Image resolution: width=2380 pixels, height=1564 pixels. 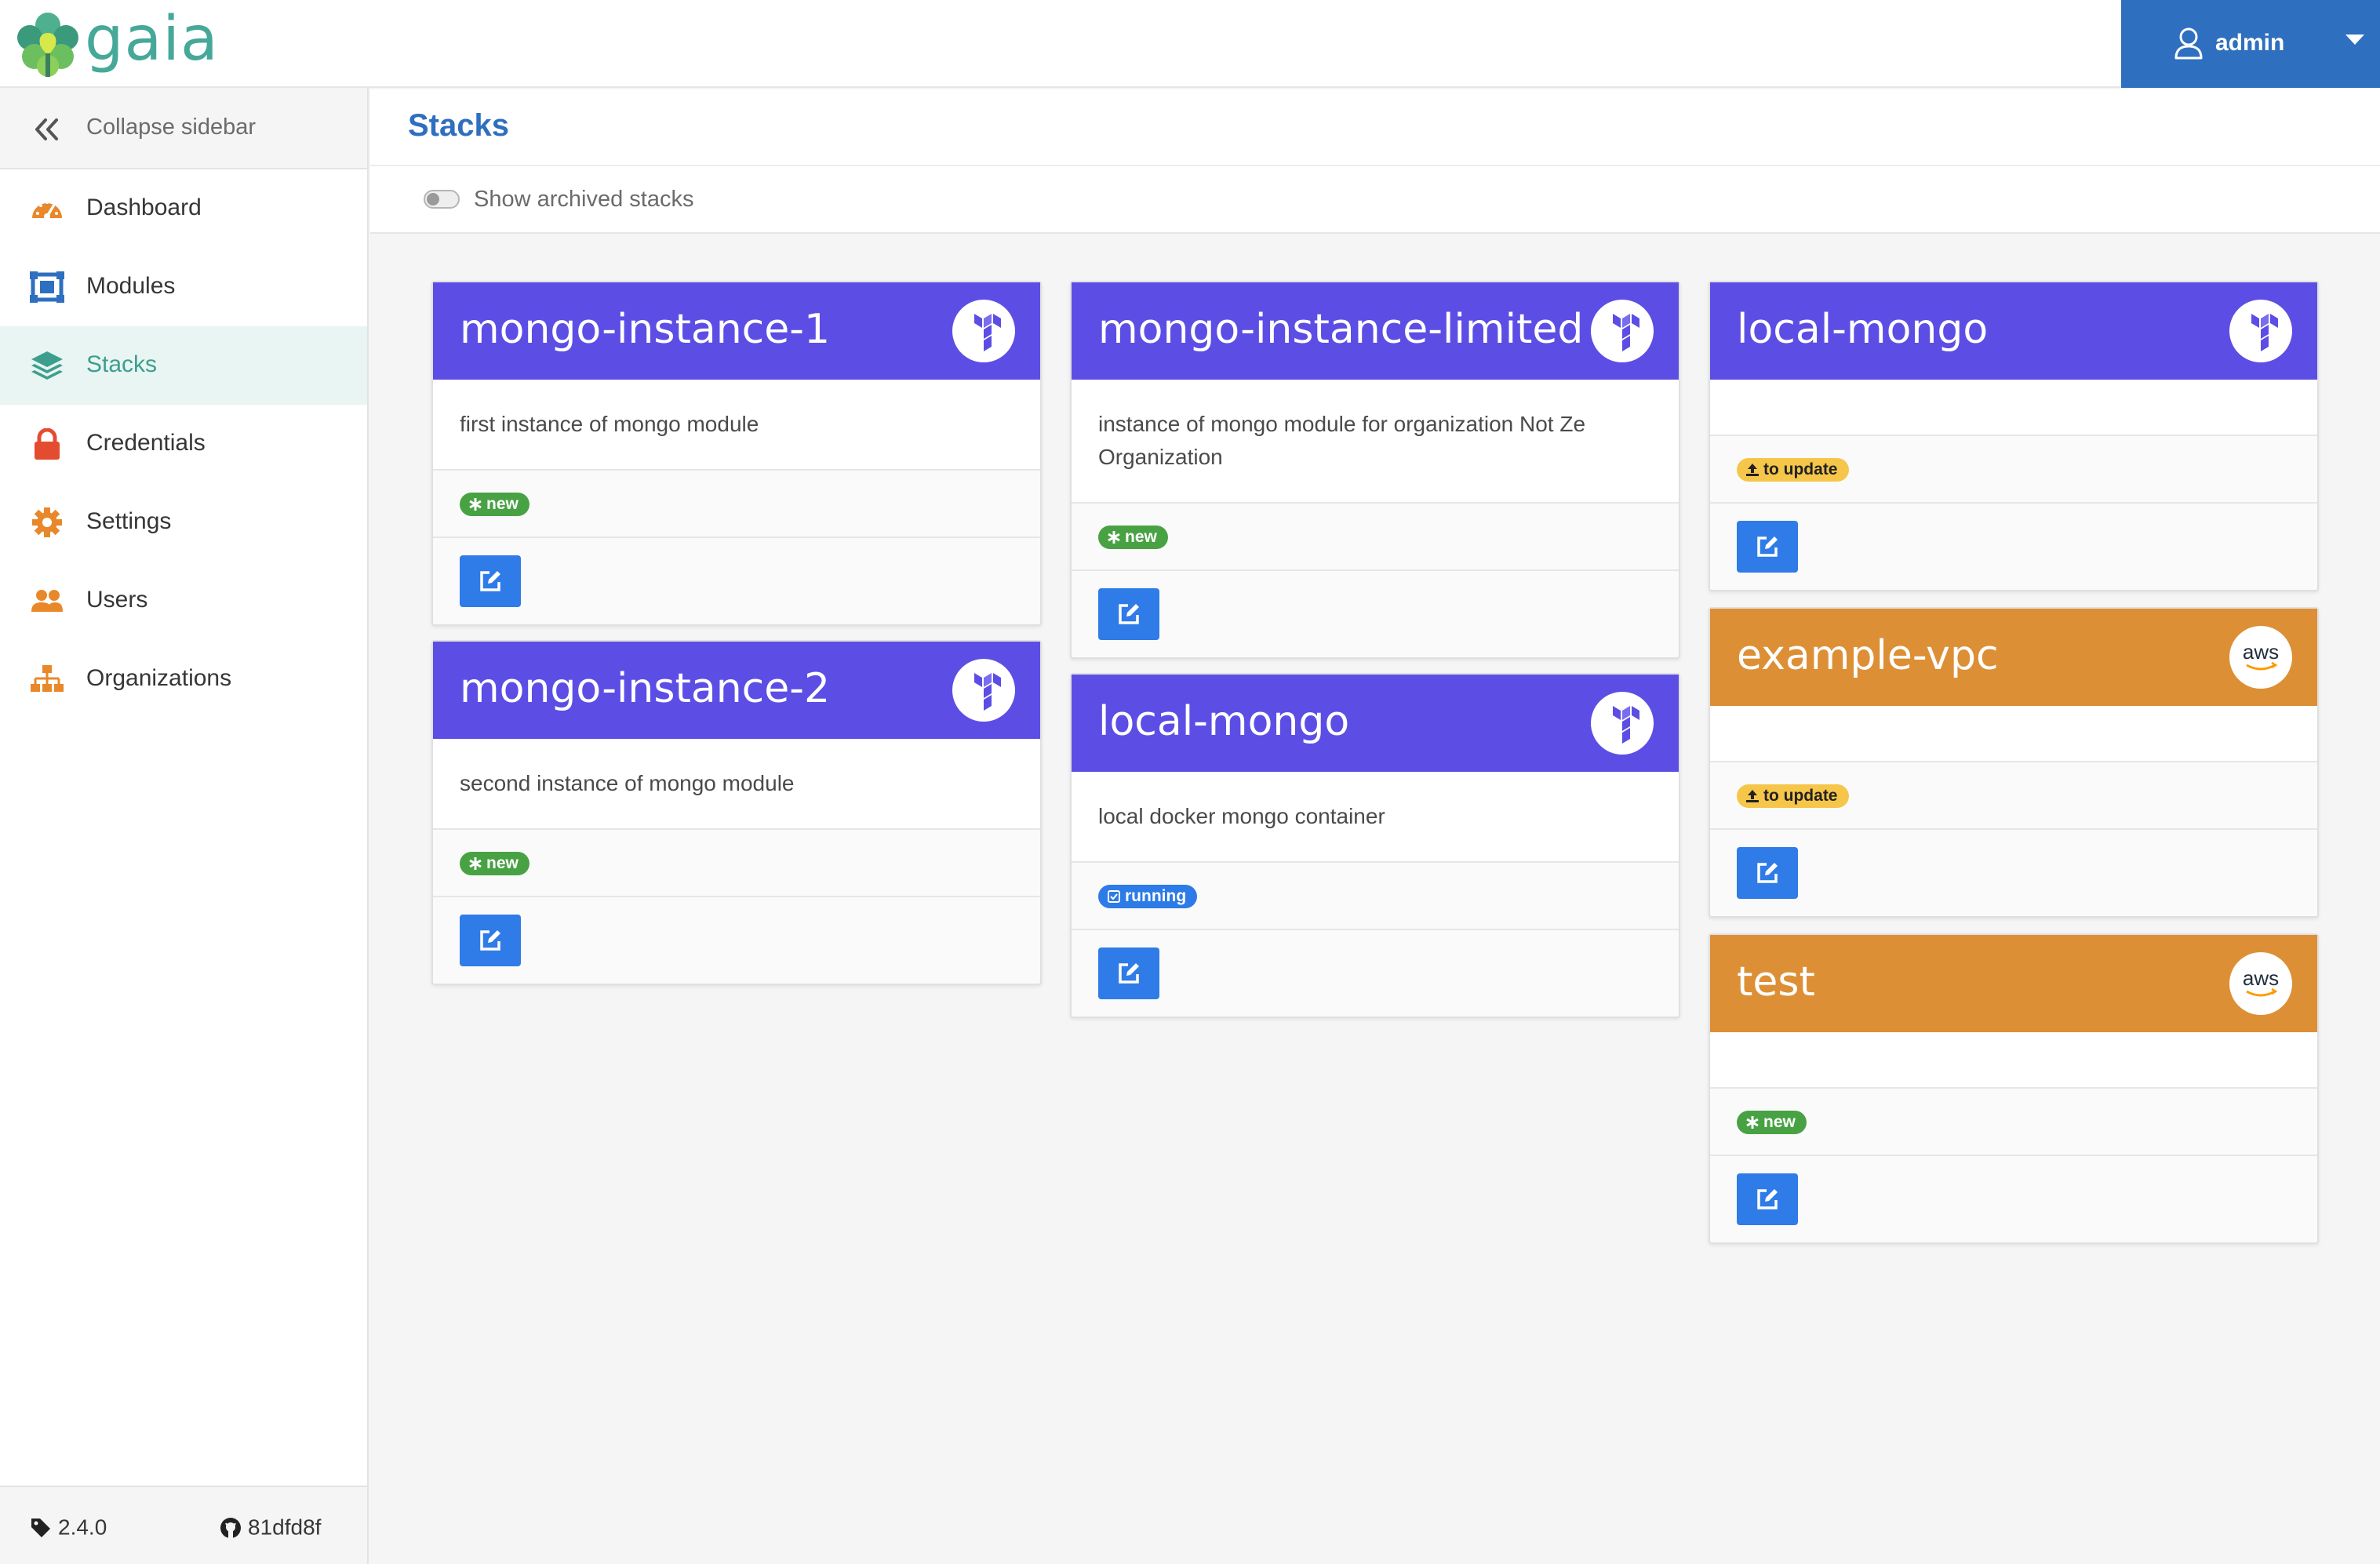 I want to click on lock-icon, so click(x=47, y=444).